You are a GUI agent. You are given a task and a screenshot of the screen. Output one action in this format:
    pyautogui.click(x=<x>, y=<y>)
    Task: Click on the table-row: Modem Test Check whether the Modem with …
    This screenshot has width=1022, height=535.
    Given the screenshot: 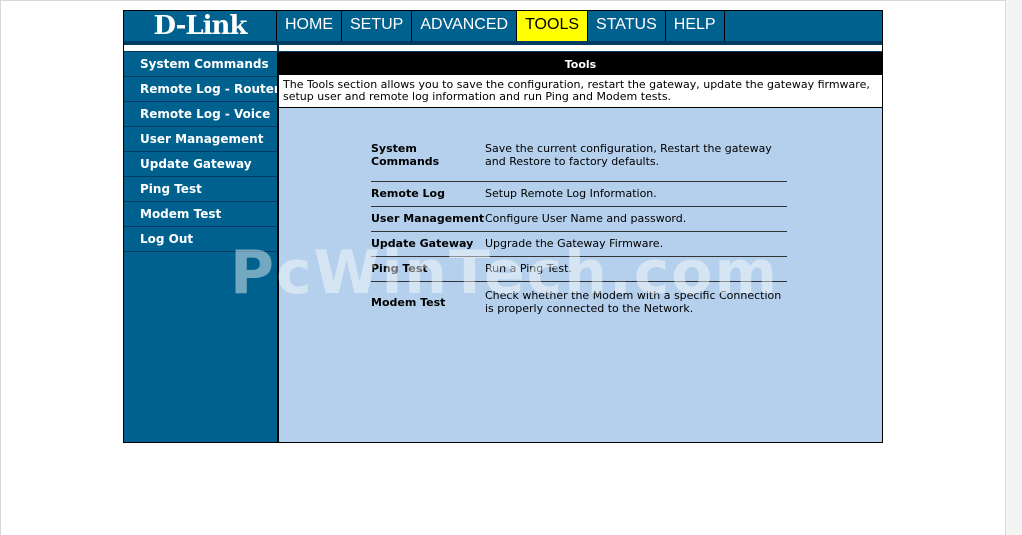 What is the action you would take?
    pyautogui.click(x=579, y=302)
    